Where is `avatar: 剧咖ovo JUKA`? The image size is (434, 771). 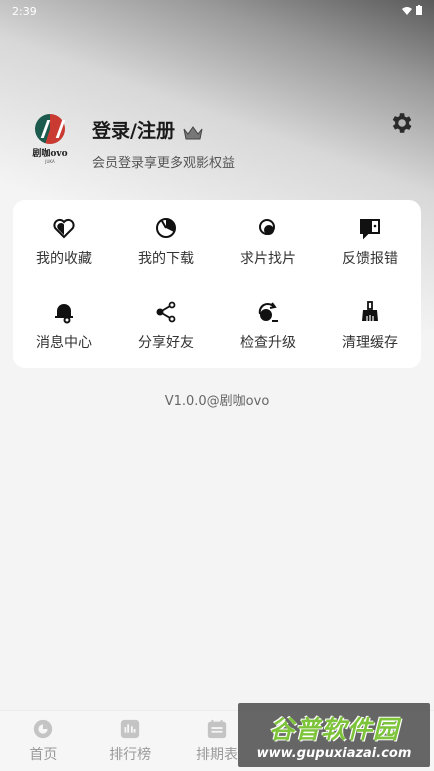 avatar: 剧咖ovo JUKA is located at coordinates (50, 144).